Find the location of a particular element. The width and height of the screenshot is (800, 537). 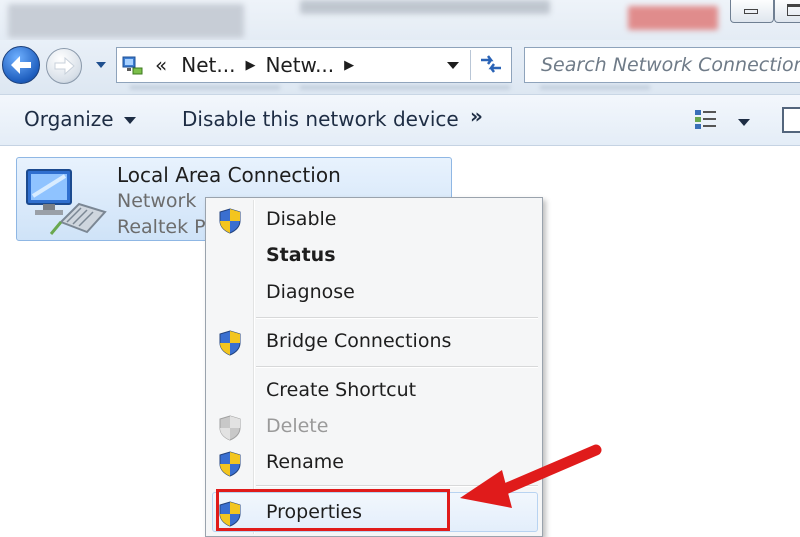

window-title-bar is located at coordinates (400, 22).